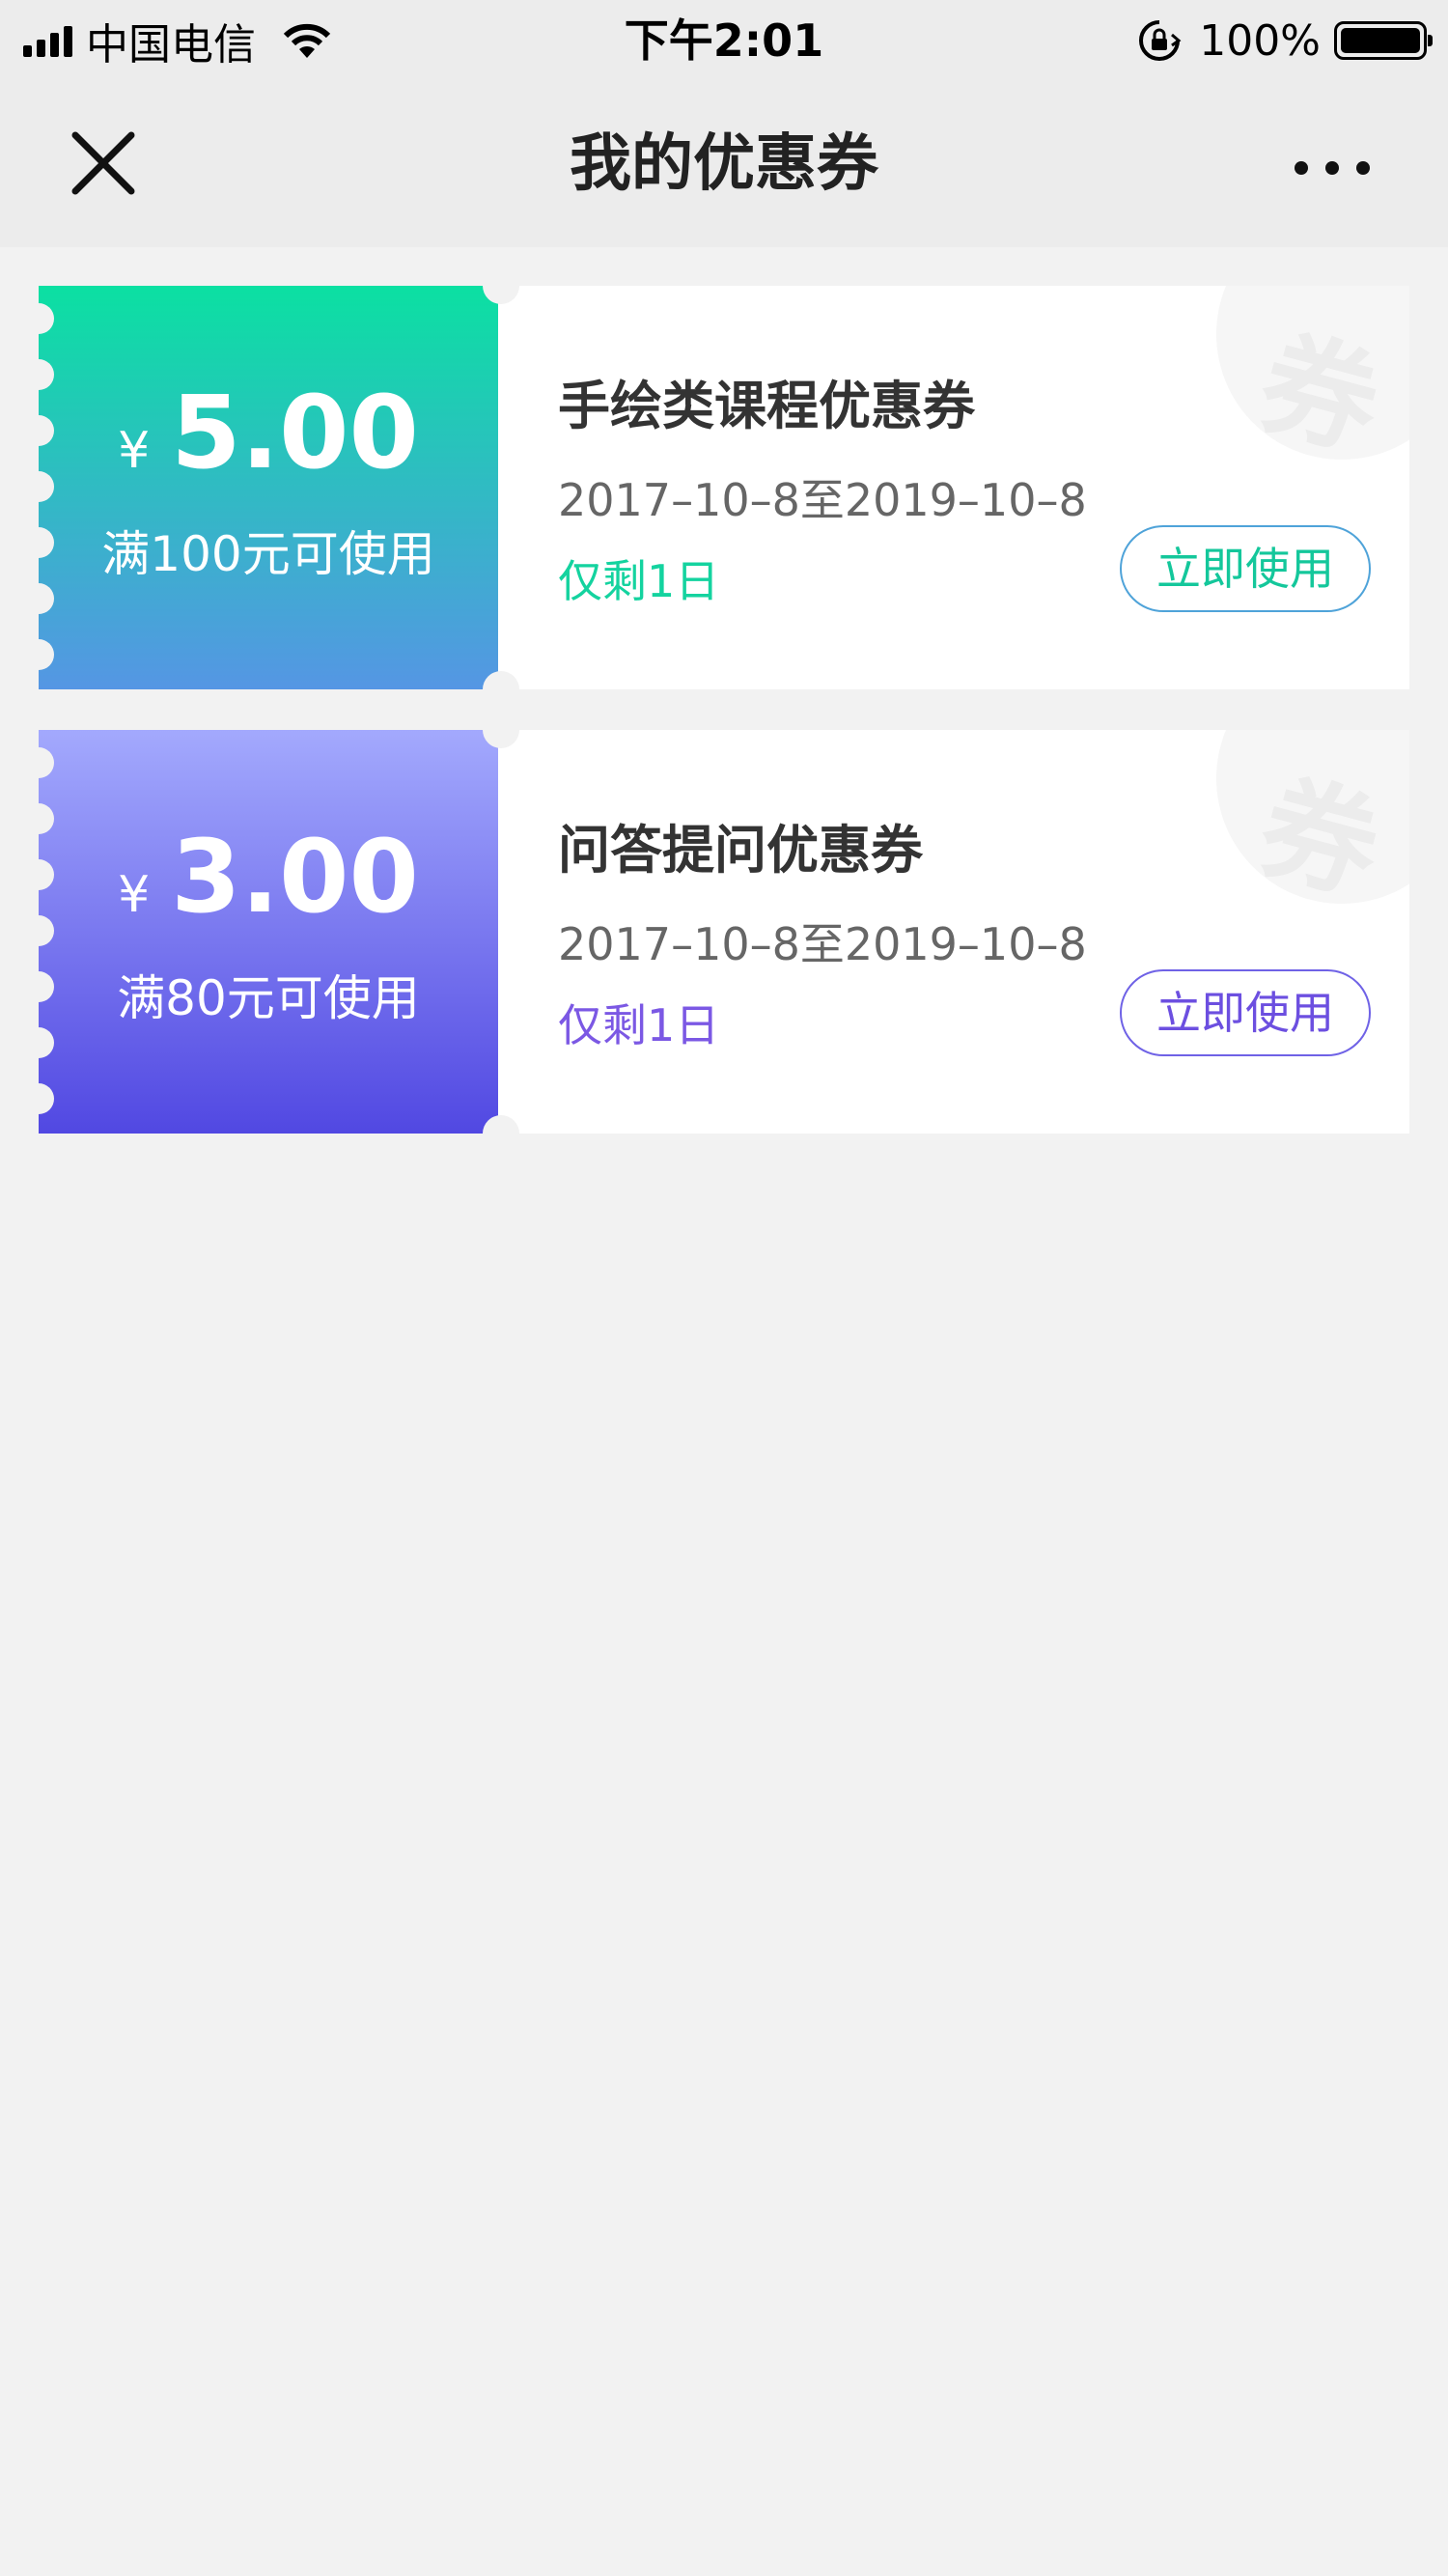  What do you see at coordinates (1260, 41) in the screenshot?
I see `battery-percentage: 100%` at bounding box center [1260, 41].